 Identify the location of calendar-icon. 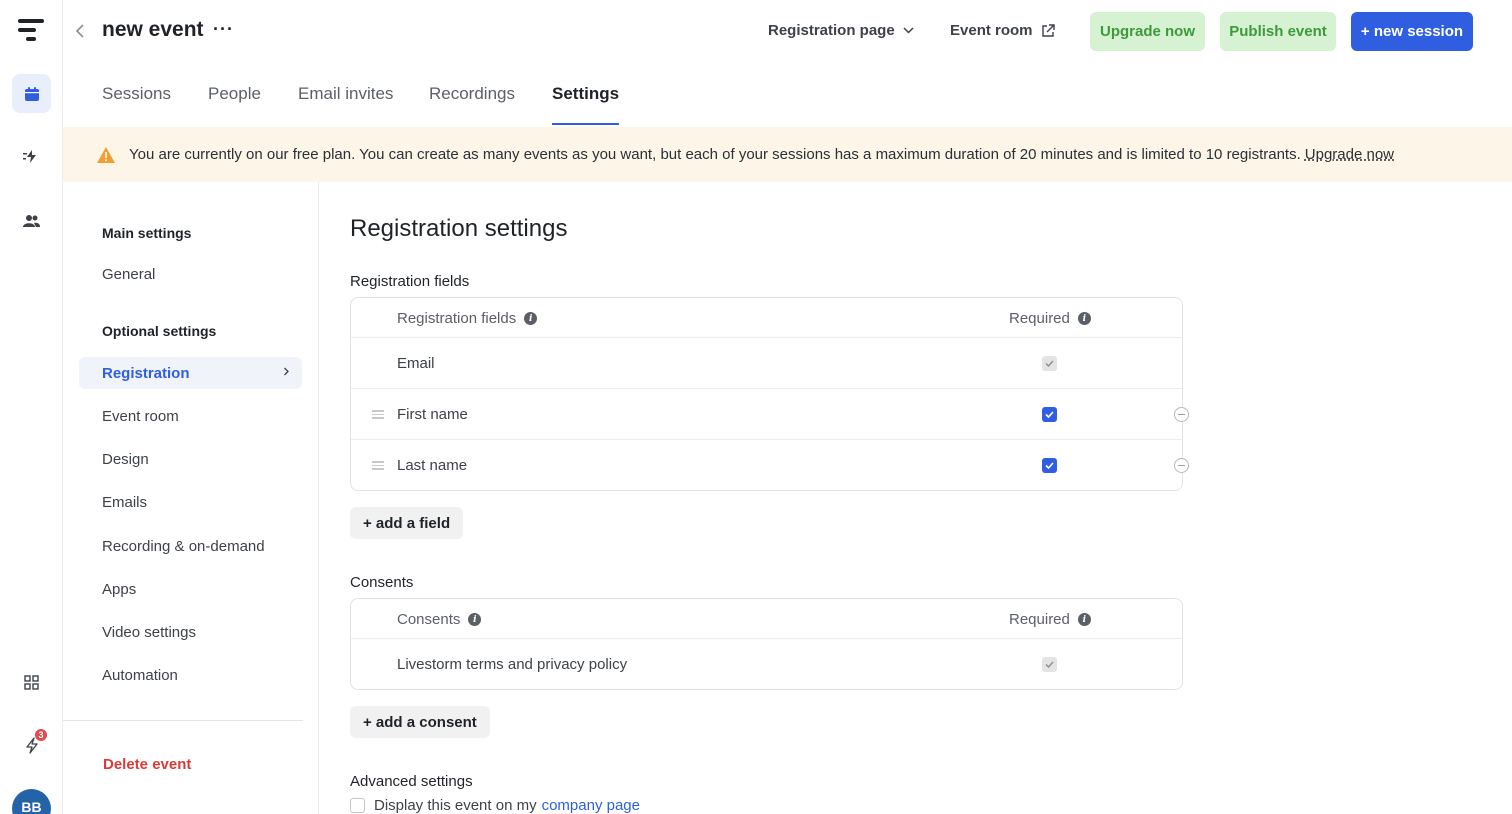
(31, 93).